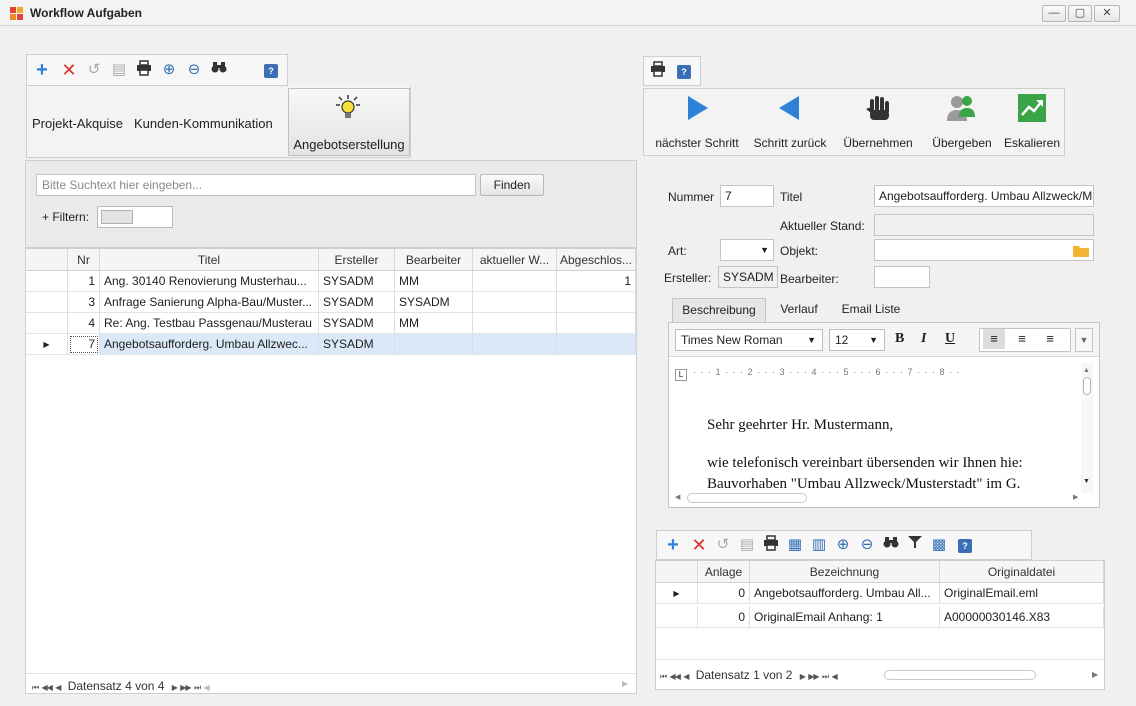  I want to click on attachments-horizontal-scrollbar, so click(960, 675).